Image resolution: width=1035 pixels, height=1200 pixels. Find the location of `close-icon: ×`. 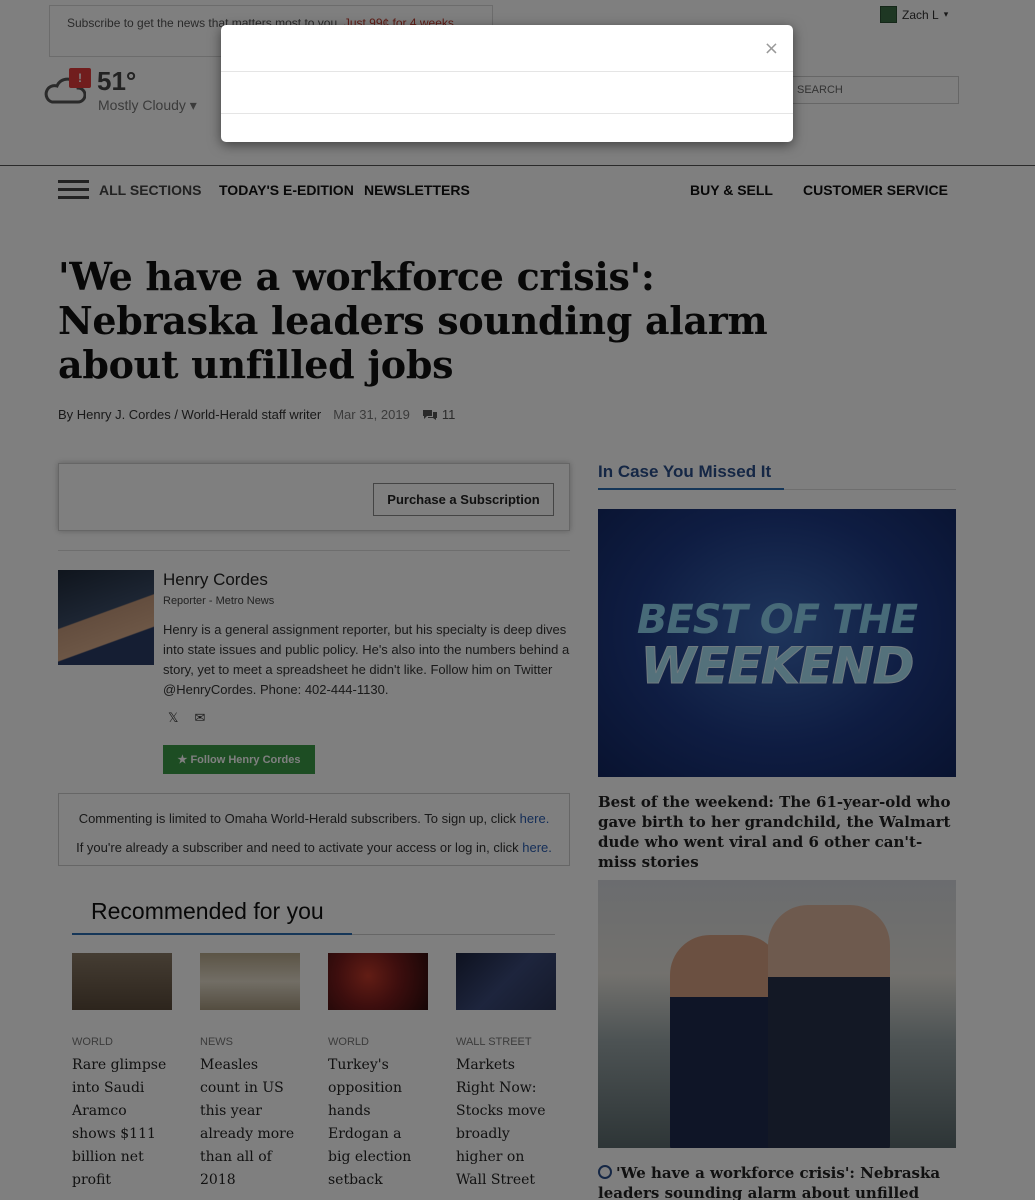

close-icon: × is located at coordinates (771, 48).